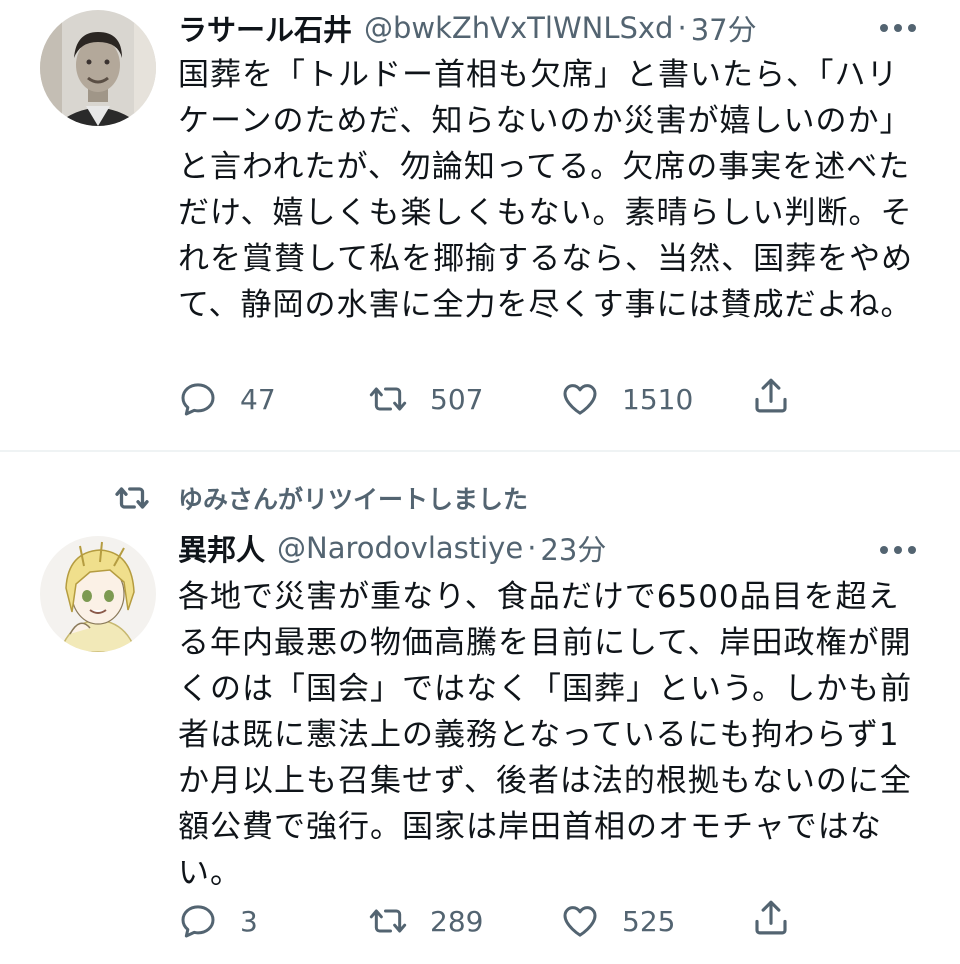 The width and height of the screenshot is (960, 964). Describe the element at coordinates (457, 921) in the screenshot. I see `retweet-count: 289` at that location.